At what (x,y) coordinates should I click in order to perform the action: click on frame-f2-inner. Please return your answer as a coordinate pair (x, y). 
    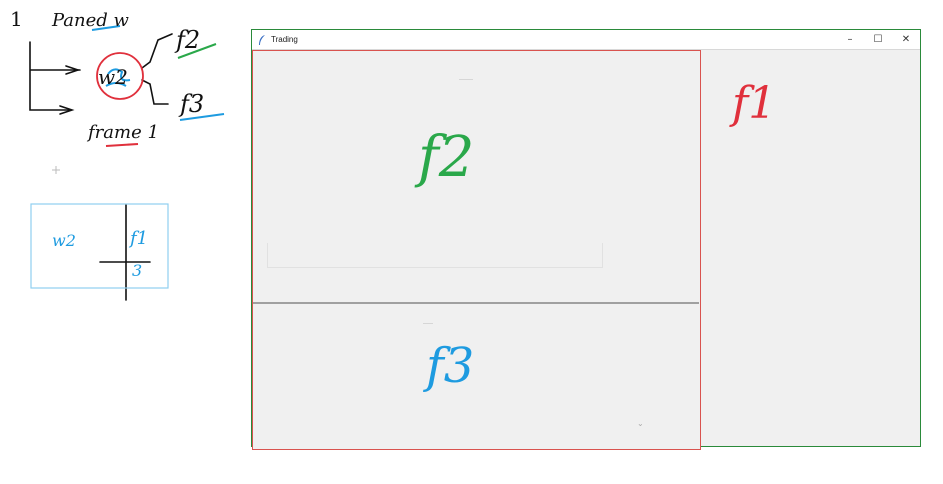
    Looking at the image, I should click on (435, 255).